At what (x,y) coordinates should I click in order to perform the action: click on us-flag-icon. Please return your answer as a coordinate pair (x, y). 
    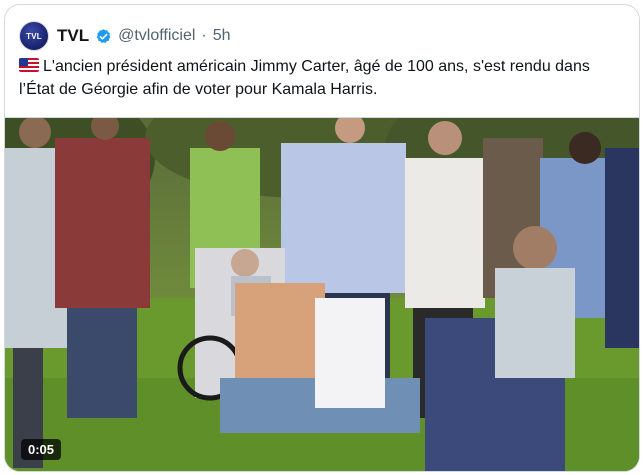
    Looking at the image, I should click on (29, 65).